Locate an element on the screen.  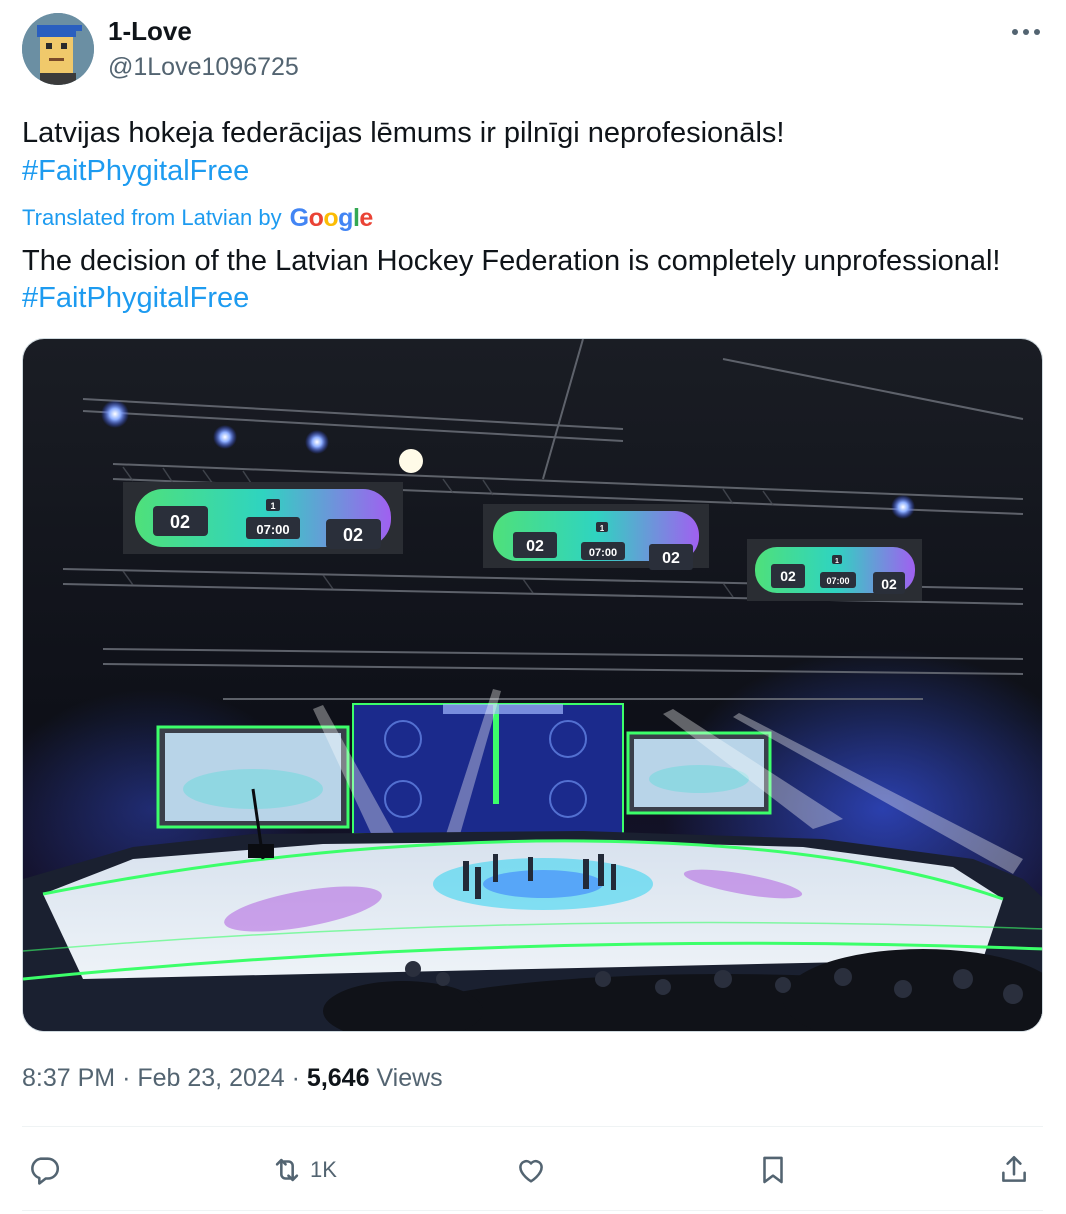
retweet-count: 1K is located at coordinates (323, 1169).